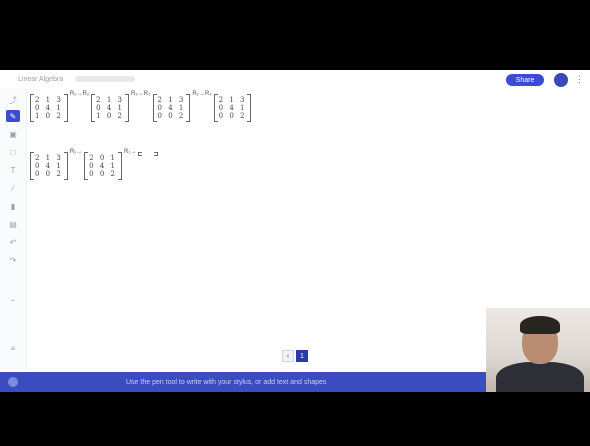 This screenshot has width=590, height=446. I want to click on presenter-hair, so click(540, 325).